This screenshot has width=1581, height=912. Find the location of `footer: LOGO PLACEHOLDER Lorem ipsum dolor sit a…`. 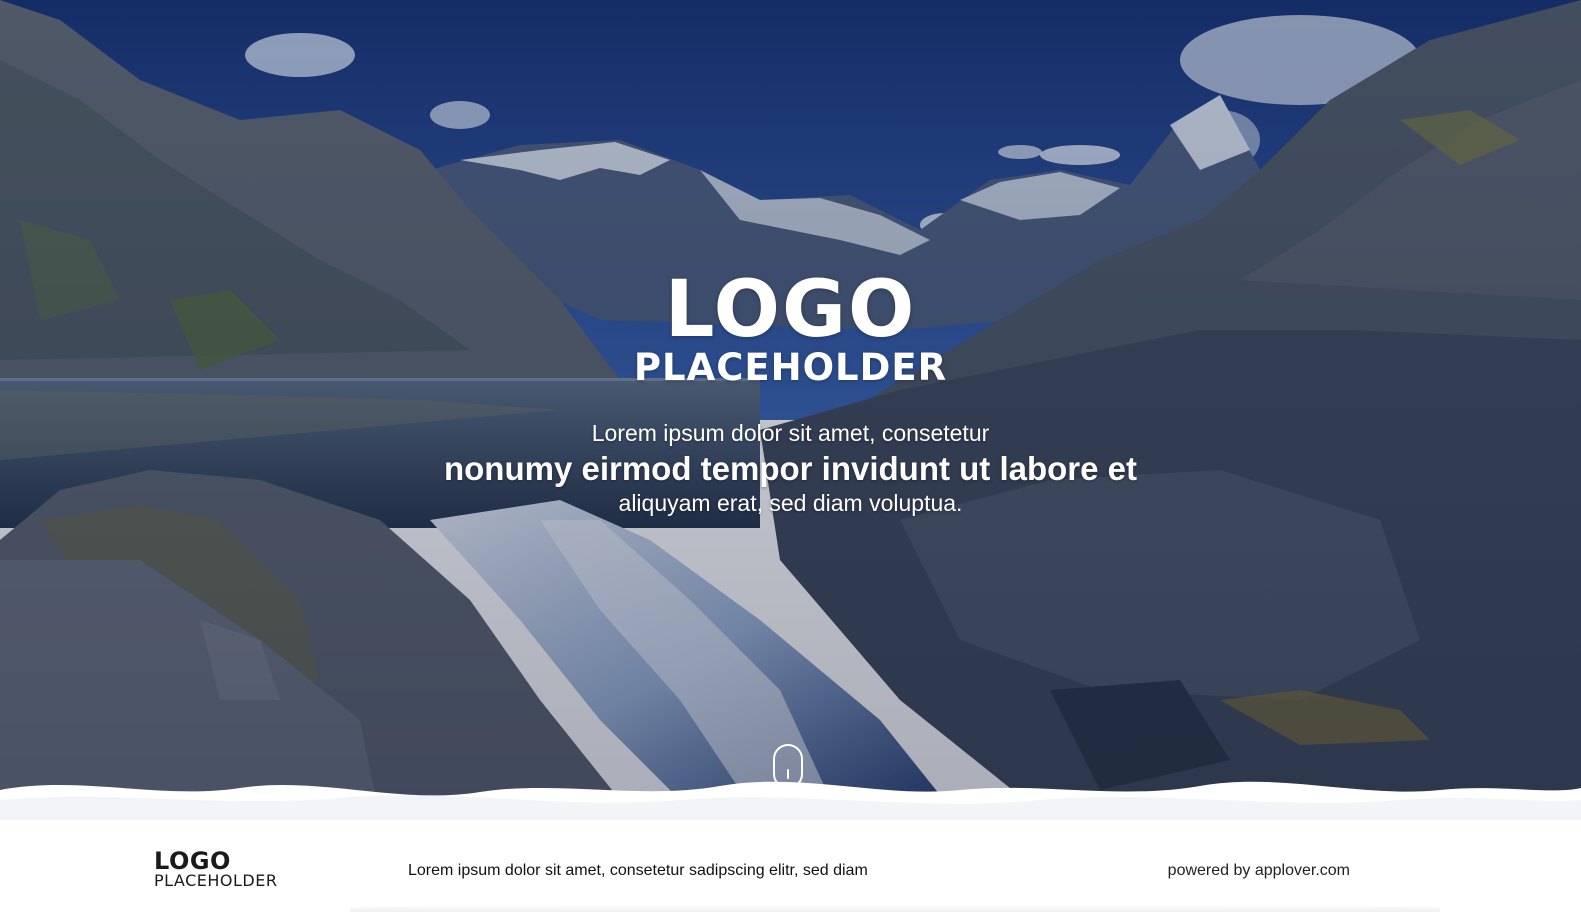

footer: LOGO PLACEHOLDER Lorem ipsum dolor sit a… is located at coordinates (790, 866).